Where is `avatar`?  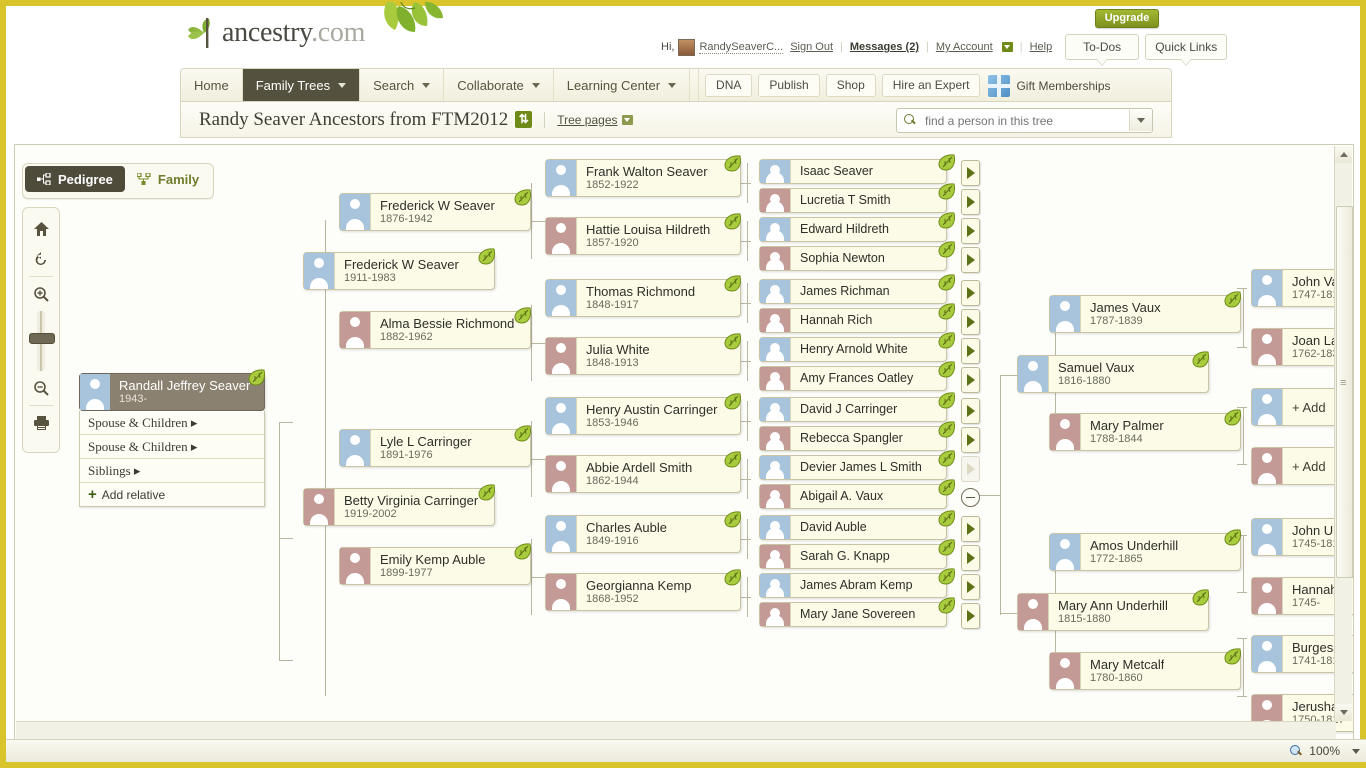 avatar is located at coordinates (687, 47).